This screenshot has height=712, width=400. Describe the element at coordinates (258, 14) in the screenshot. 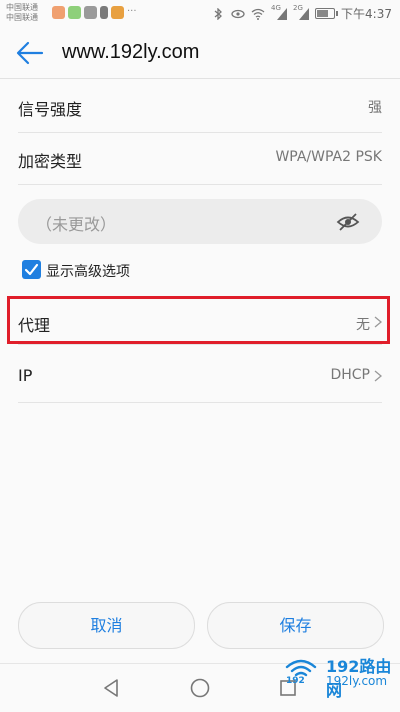

I see `wifi-icon` at that location.